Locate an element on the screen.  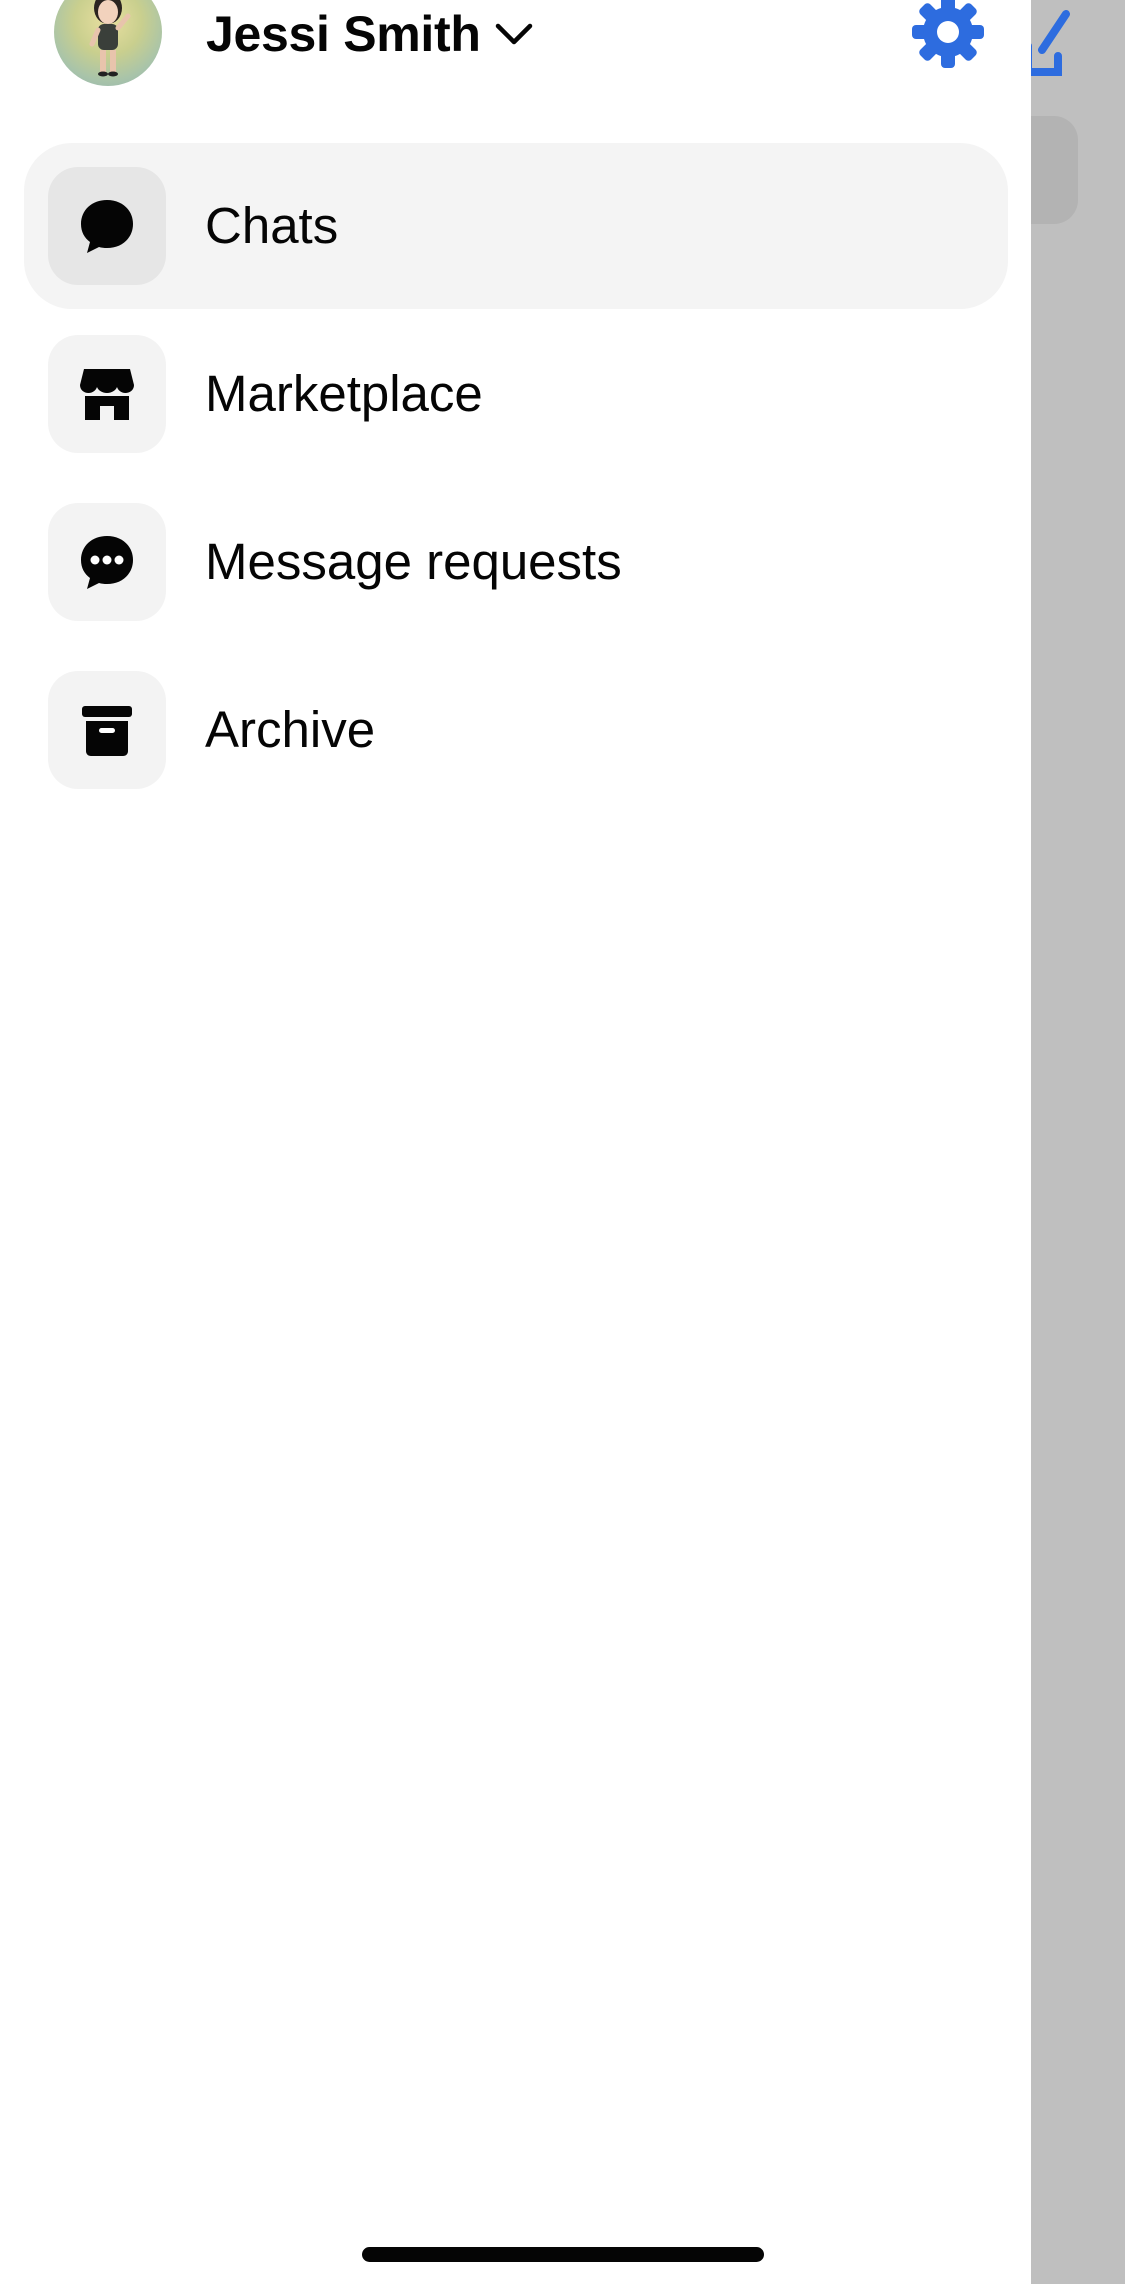
account-name: Jessi Smith is located at coordinates (343, 34).